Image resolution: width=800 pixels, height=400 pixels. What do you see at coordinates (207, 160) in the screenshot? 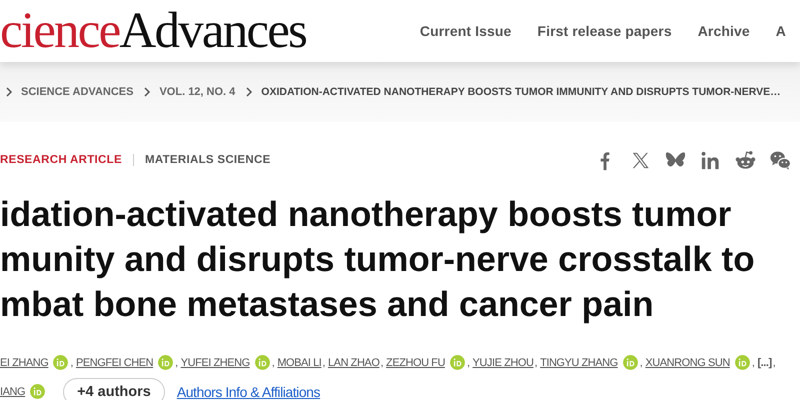
I see `subject-link: MATERIALS SCIENCE` at bounding box center [207, 160].